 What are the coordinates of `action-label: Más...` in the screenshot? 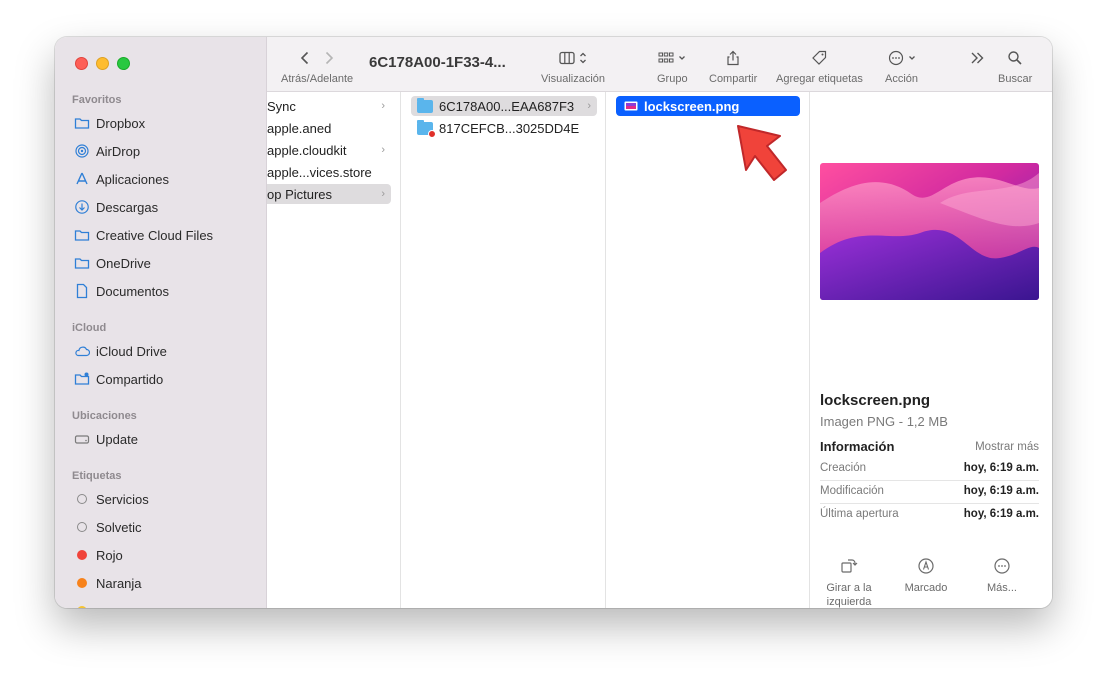 It's located at (1002, 588).